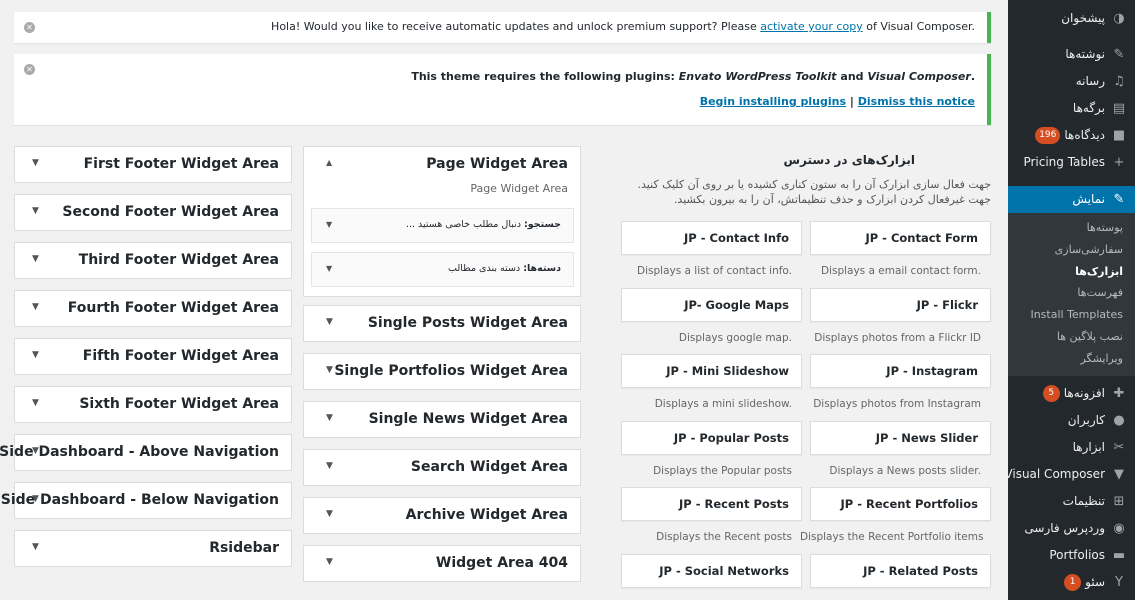  I want to click on widget-tile: JP - Recent Portfolios, so click(900, 504).